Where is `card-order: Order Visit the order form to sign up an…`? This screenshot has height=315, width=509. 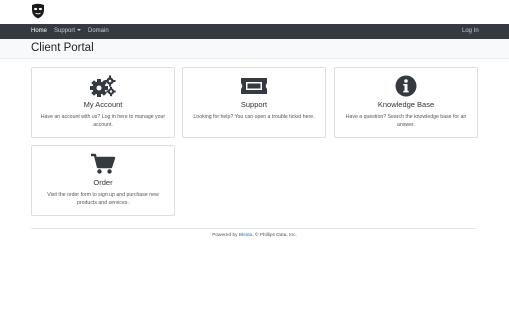 card-order: Order Visit the order form to sign up an… is located at coordinates (103, 180).